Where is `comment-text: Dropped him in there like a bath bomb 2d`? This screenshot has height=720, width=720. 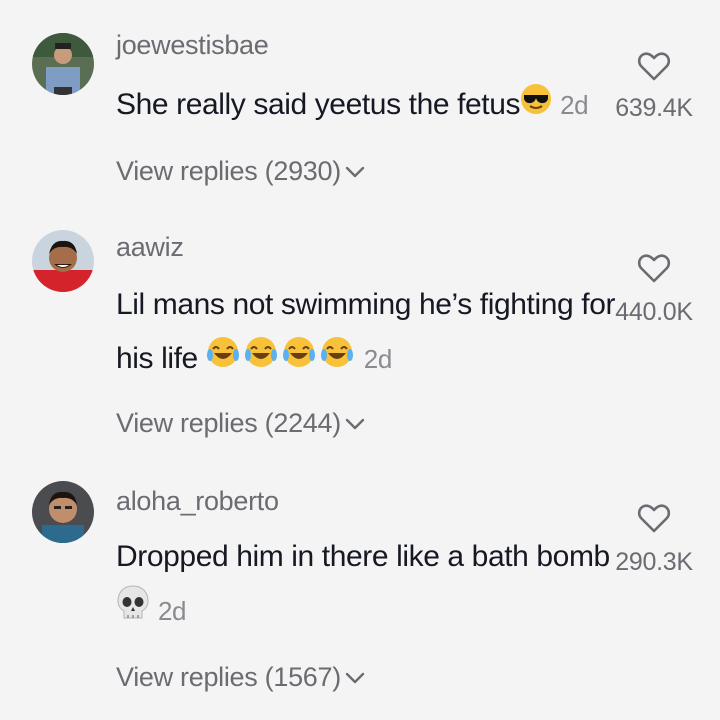
comment-text: Dropped him in there like a bath bomb 2d is located at coordinates (366, 585).